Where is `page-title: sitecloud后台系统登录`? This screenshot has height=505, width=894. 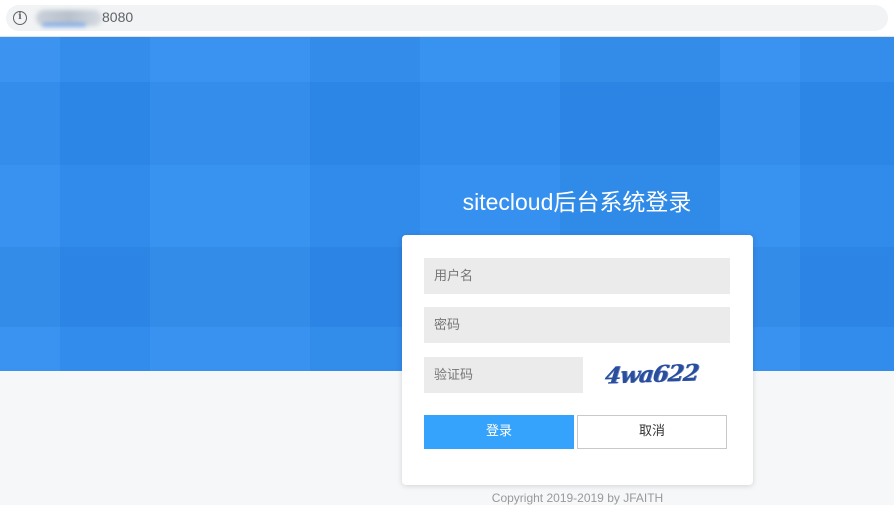 page-title: sitecloud后台系统登录 is located at coordinates (577, 202).